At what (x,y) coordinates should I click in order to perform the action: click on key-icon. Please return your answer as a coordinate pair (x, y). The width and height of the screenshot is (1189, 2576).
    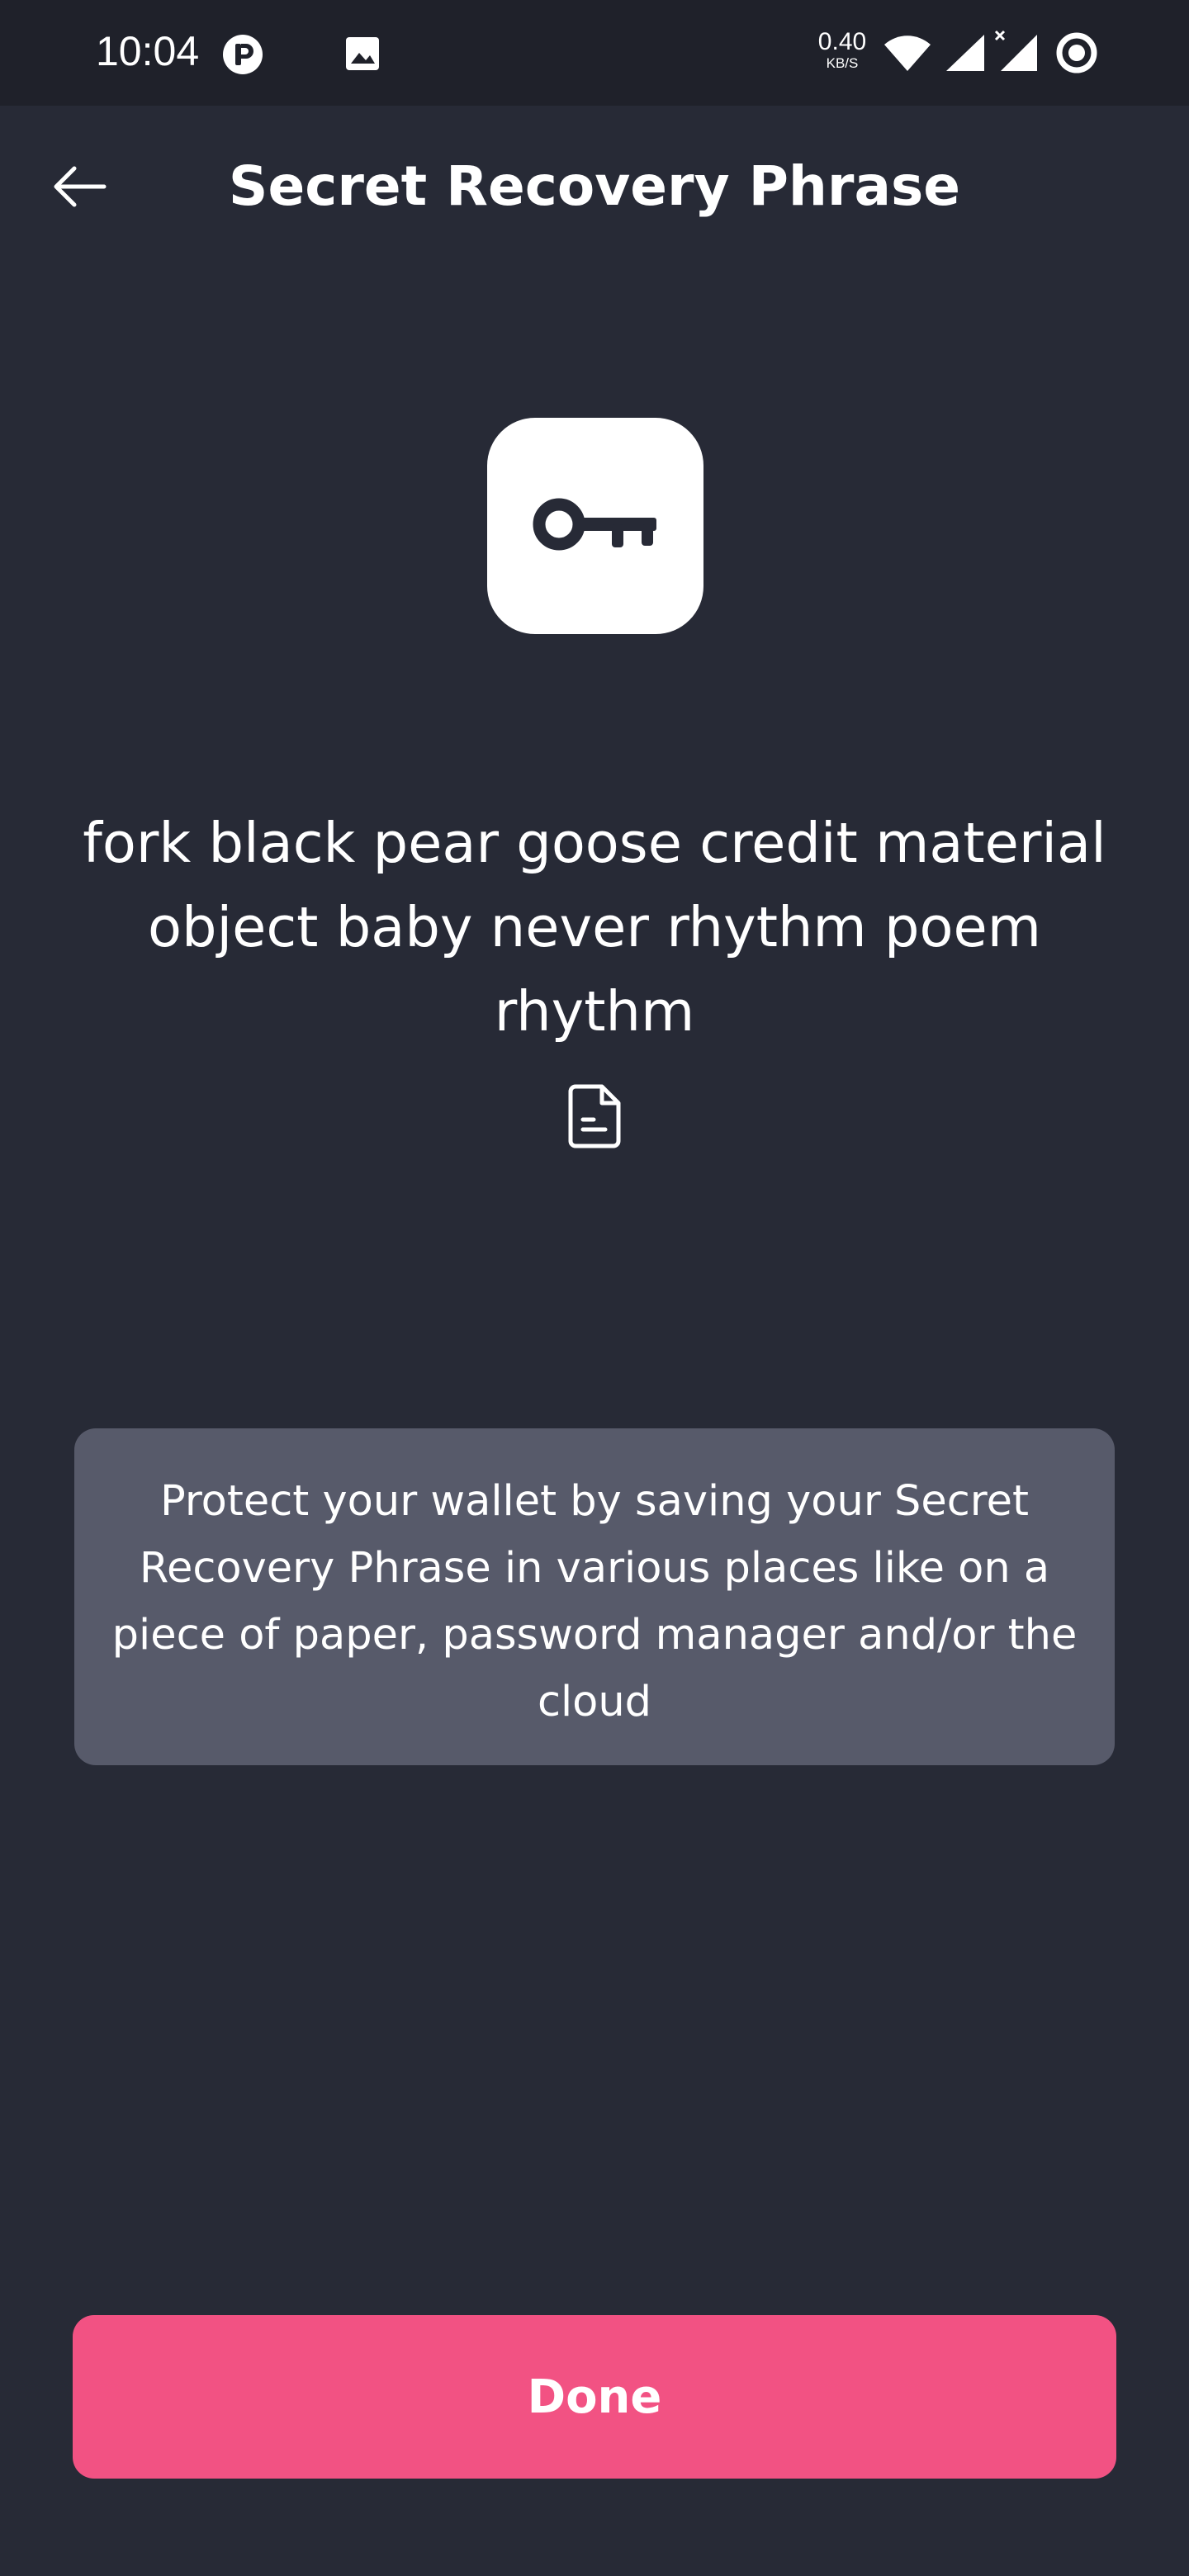
    Looking at the image, I should click on (594, 524).